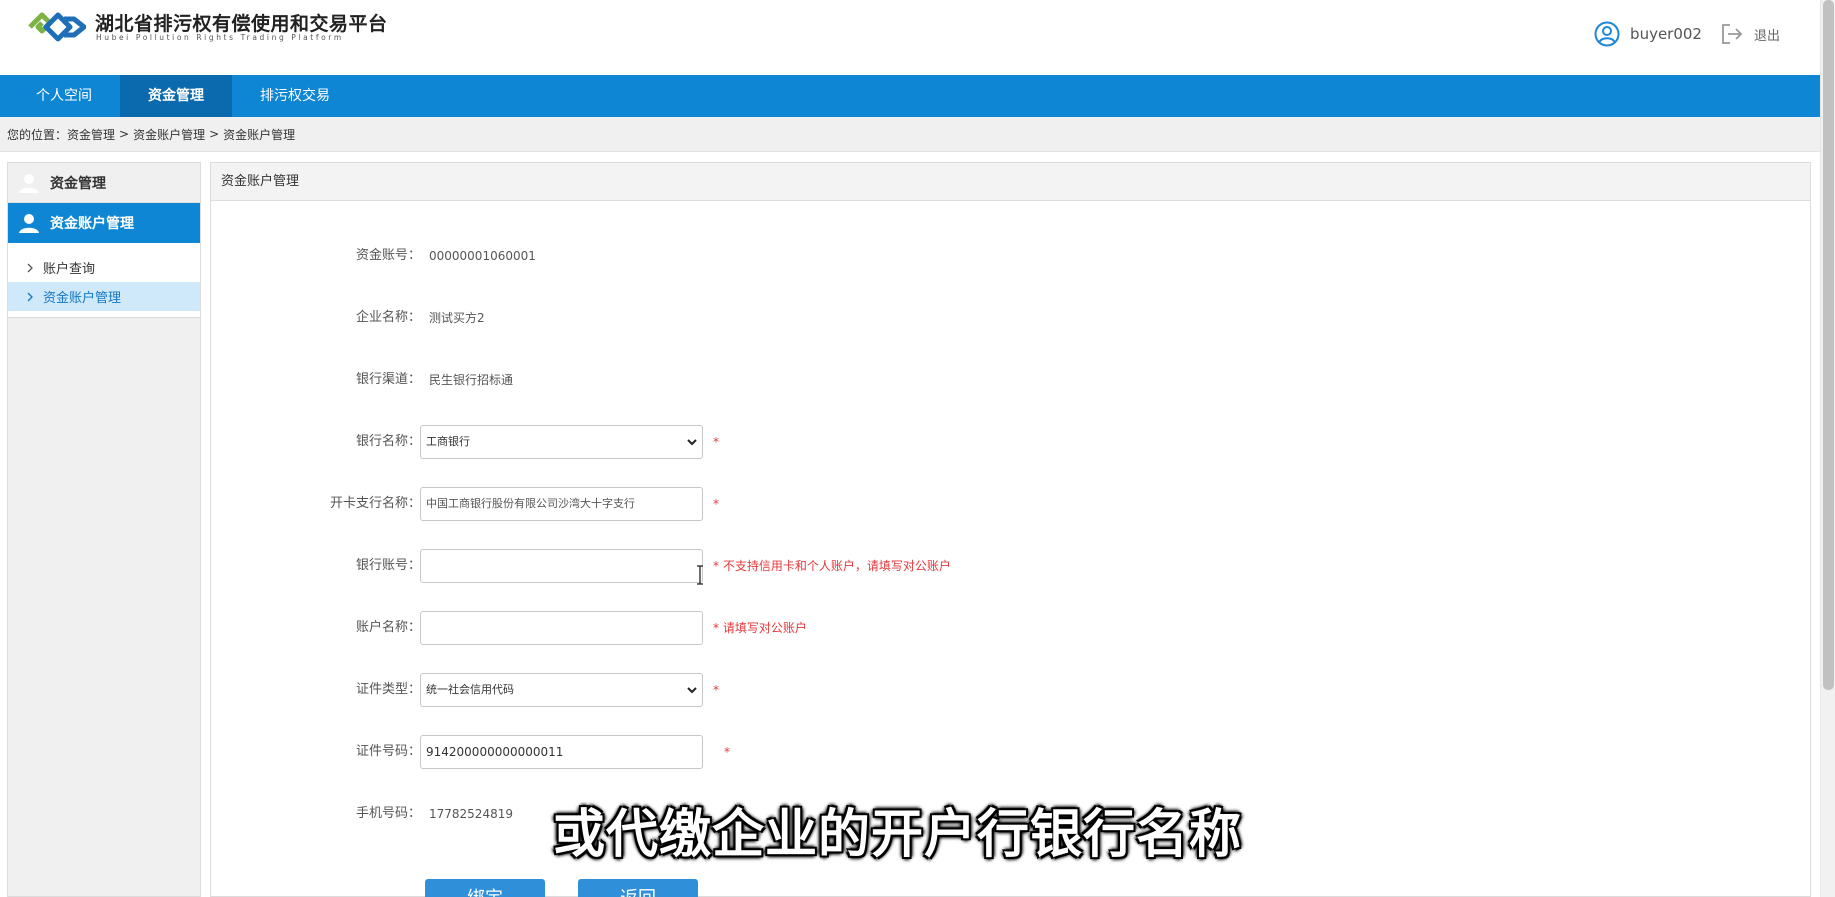 The image size is (1835, 897). I want to click on cert-type-selected: 统一社会信用代码, so click(470, 689).